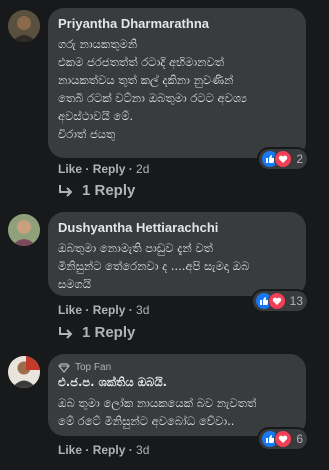 Image resolution: width=329 pixels, height=470 pixels. I want to click on author-name: Priyantha Dharmarathna, so click(177, 23).